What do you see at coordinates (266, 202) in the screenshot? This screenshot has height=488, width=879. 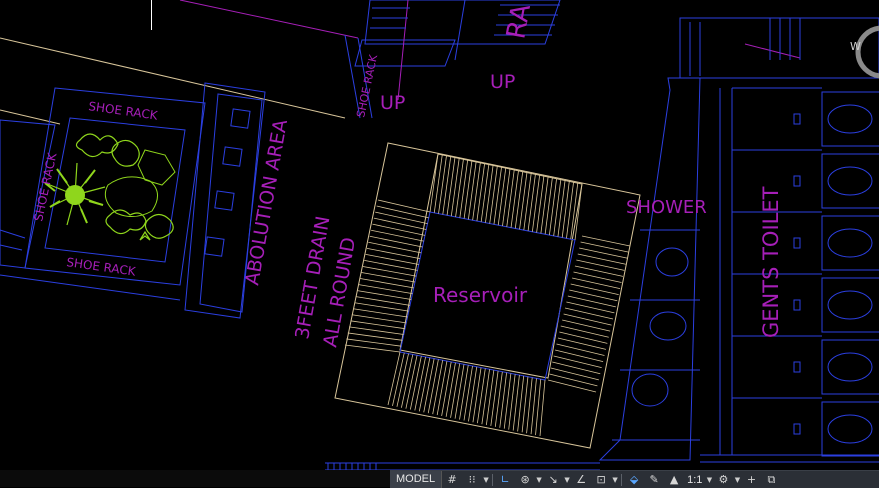 I see `label-abolution-area: ABOLUTION AREA` at bounding box center [266, 202].